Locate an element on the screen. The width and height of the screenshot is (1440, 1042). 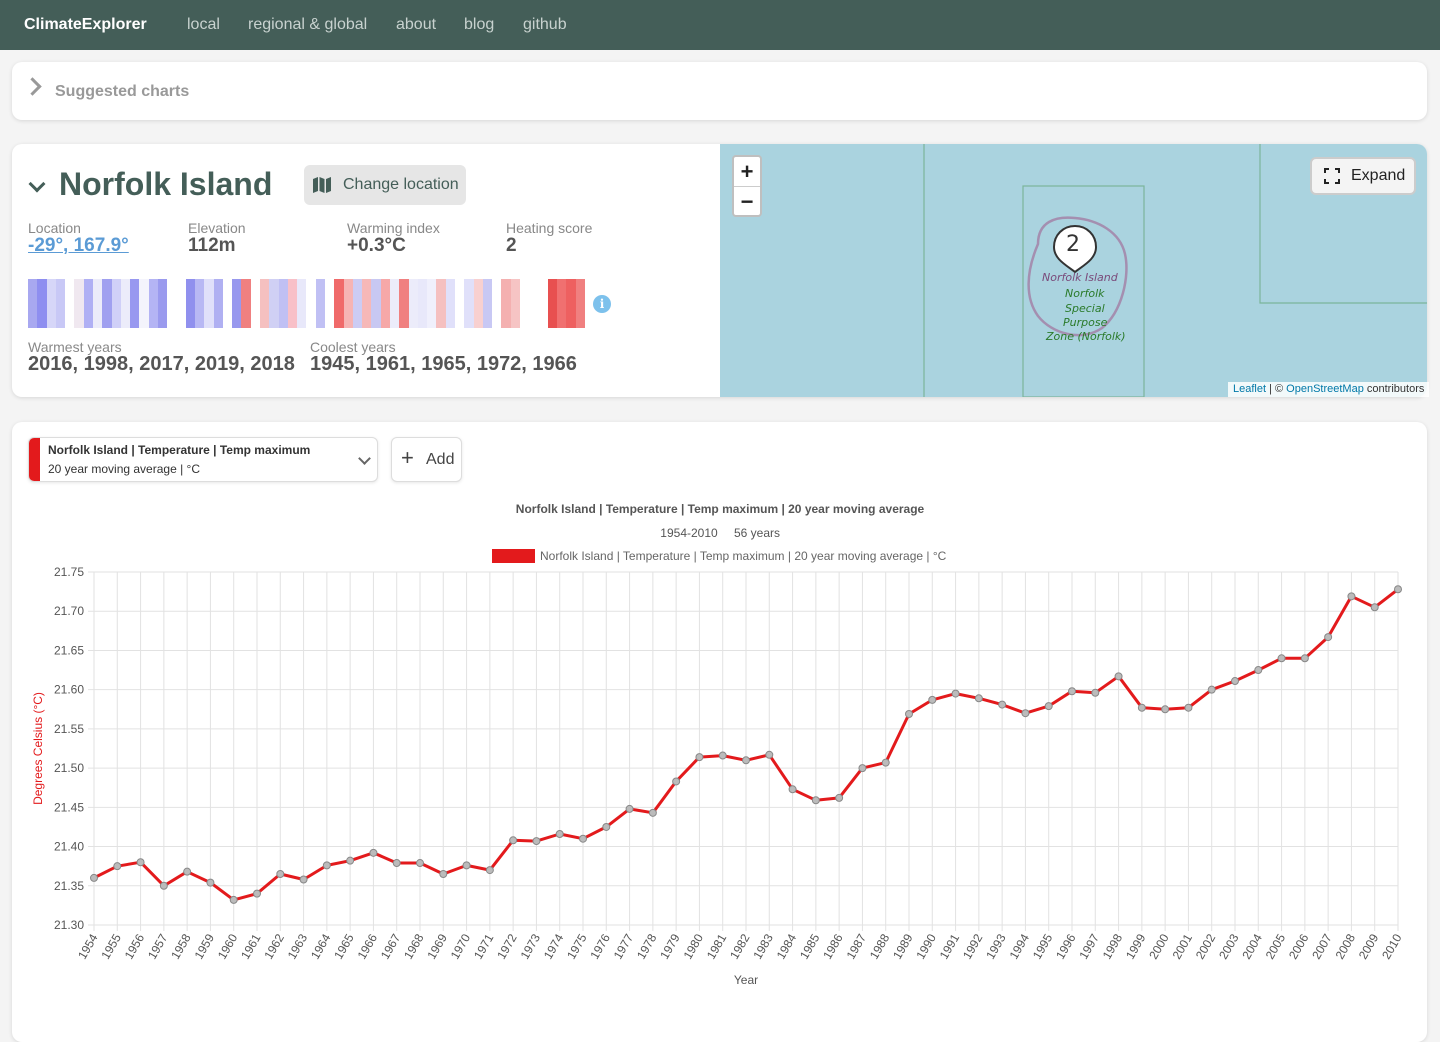
map-label-zone-1: Norfolk is located at coordinates (1085, 293).